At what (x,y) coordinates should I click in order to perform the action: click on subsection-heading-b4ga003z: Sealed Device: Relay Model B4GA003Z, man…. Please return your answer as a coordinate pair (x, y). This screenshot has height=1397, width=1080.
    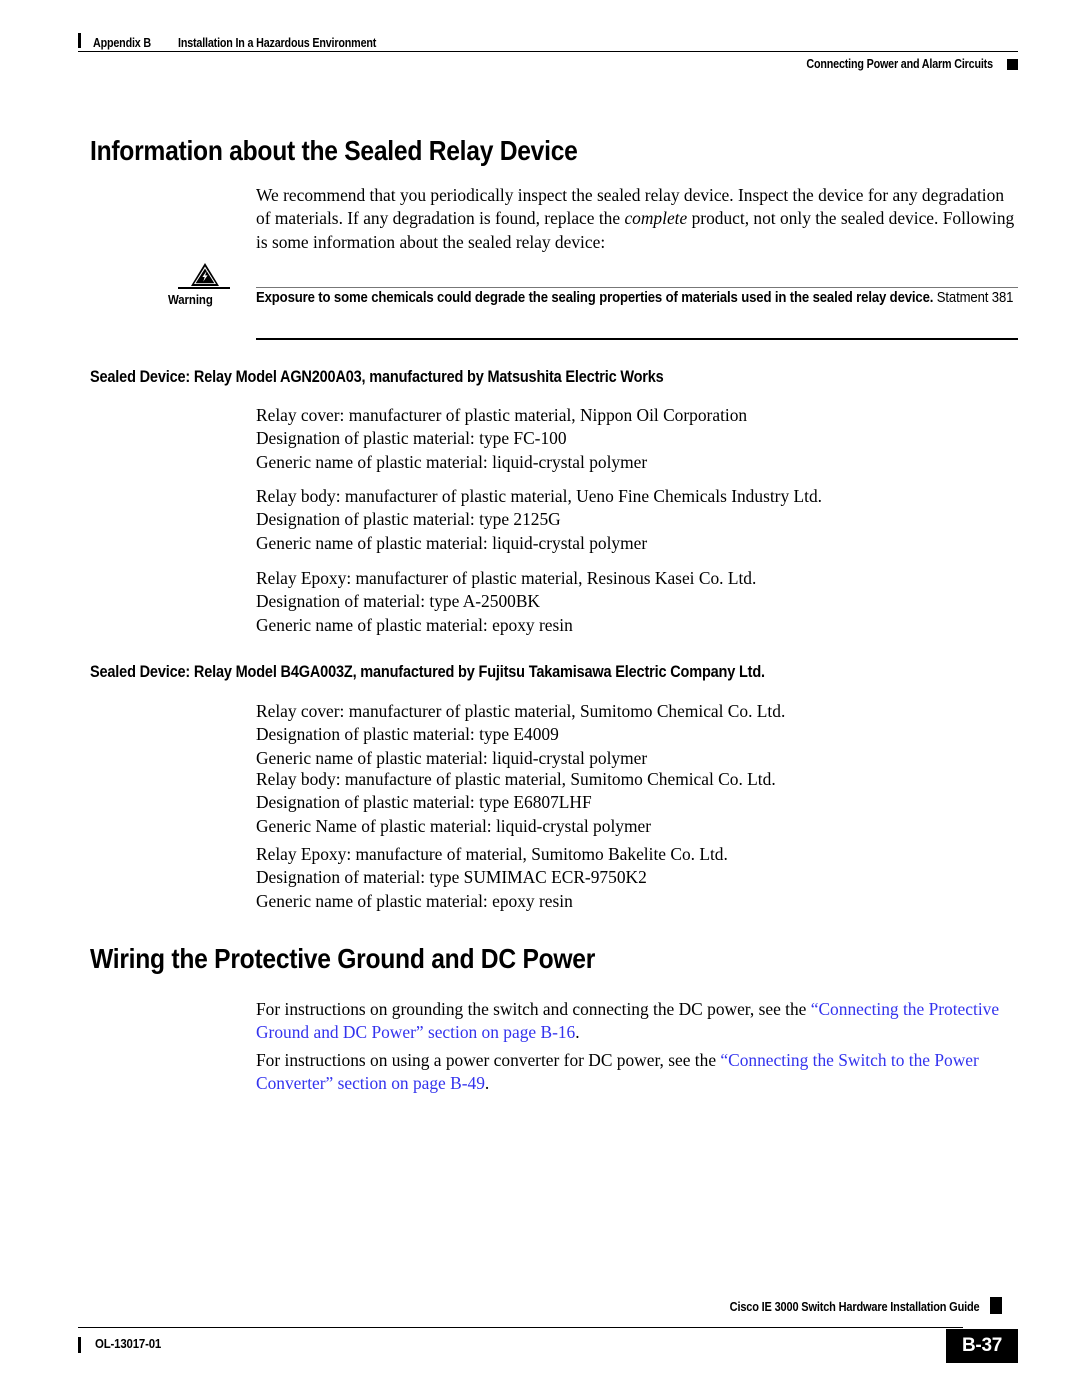
    Looking at the image, I should click on (427, 672).